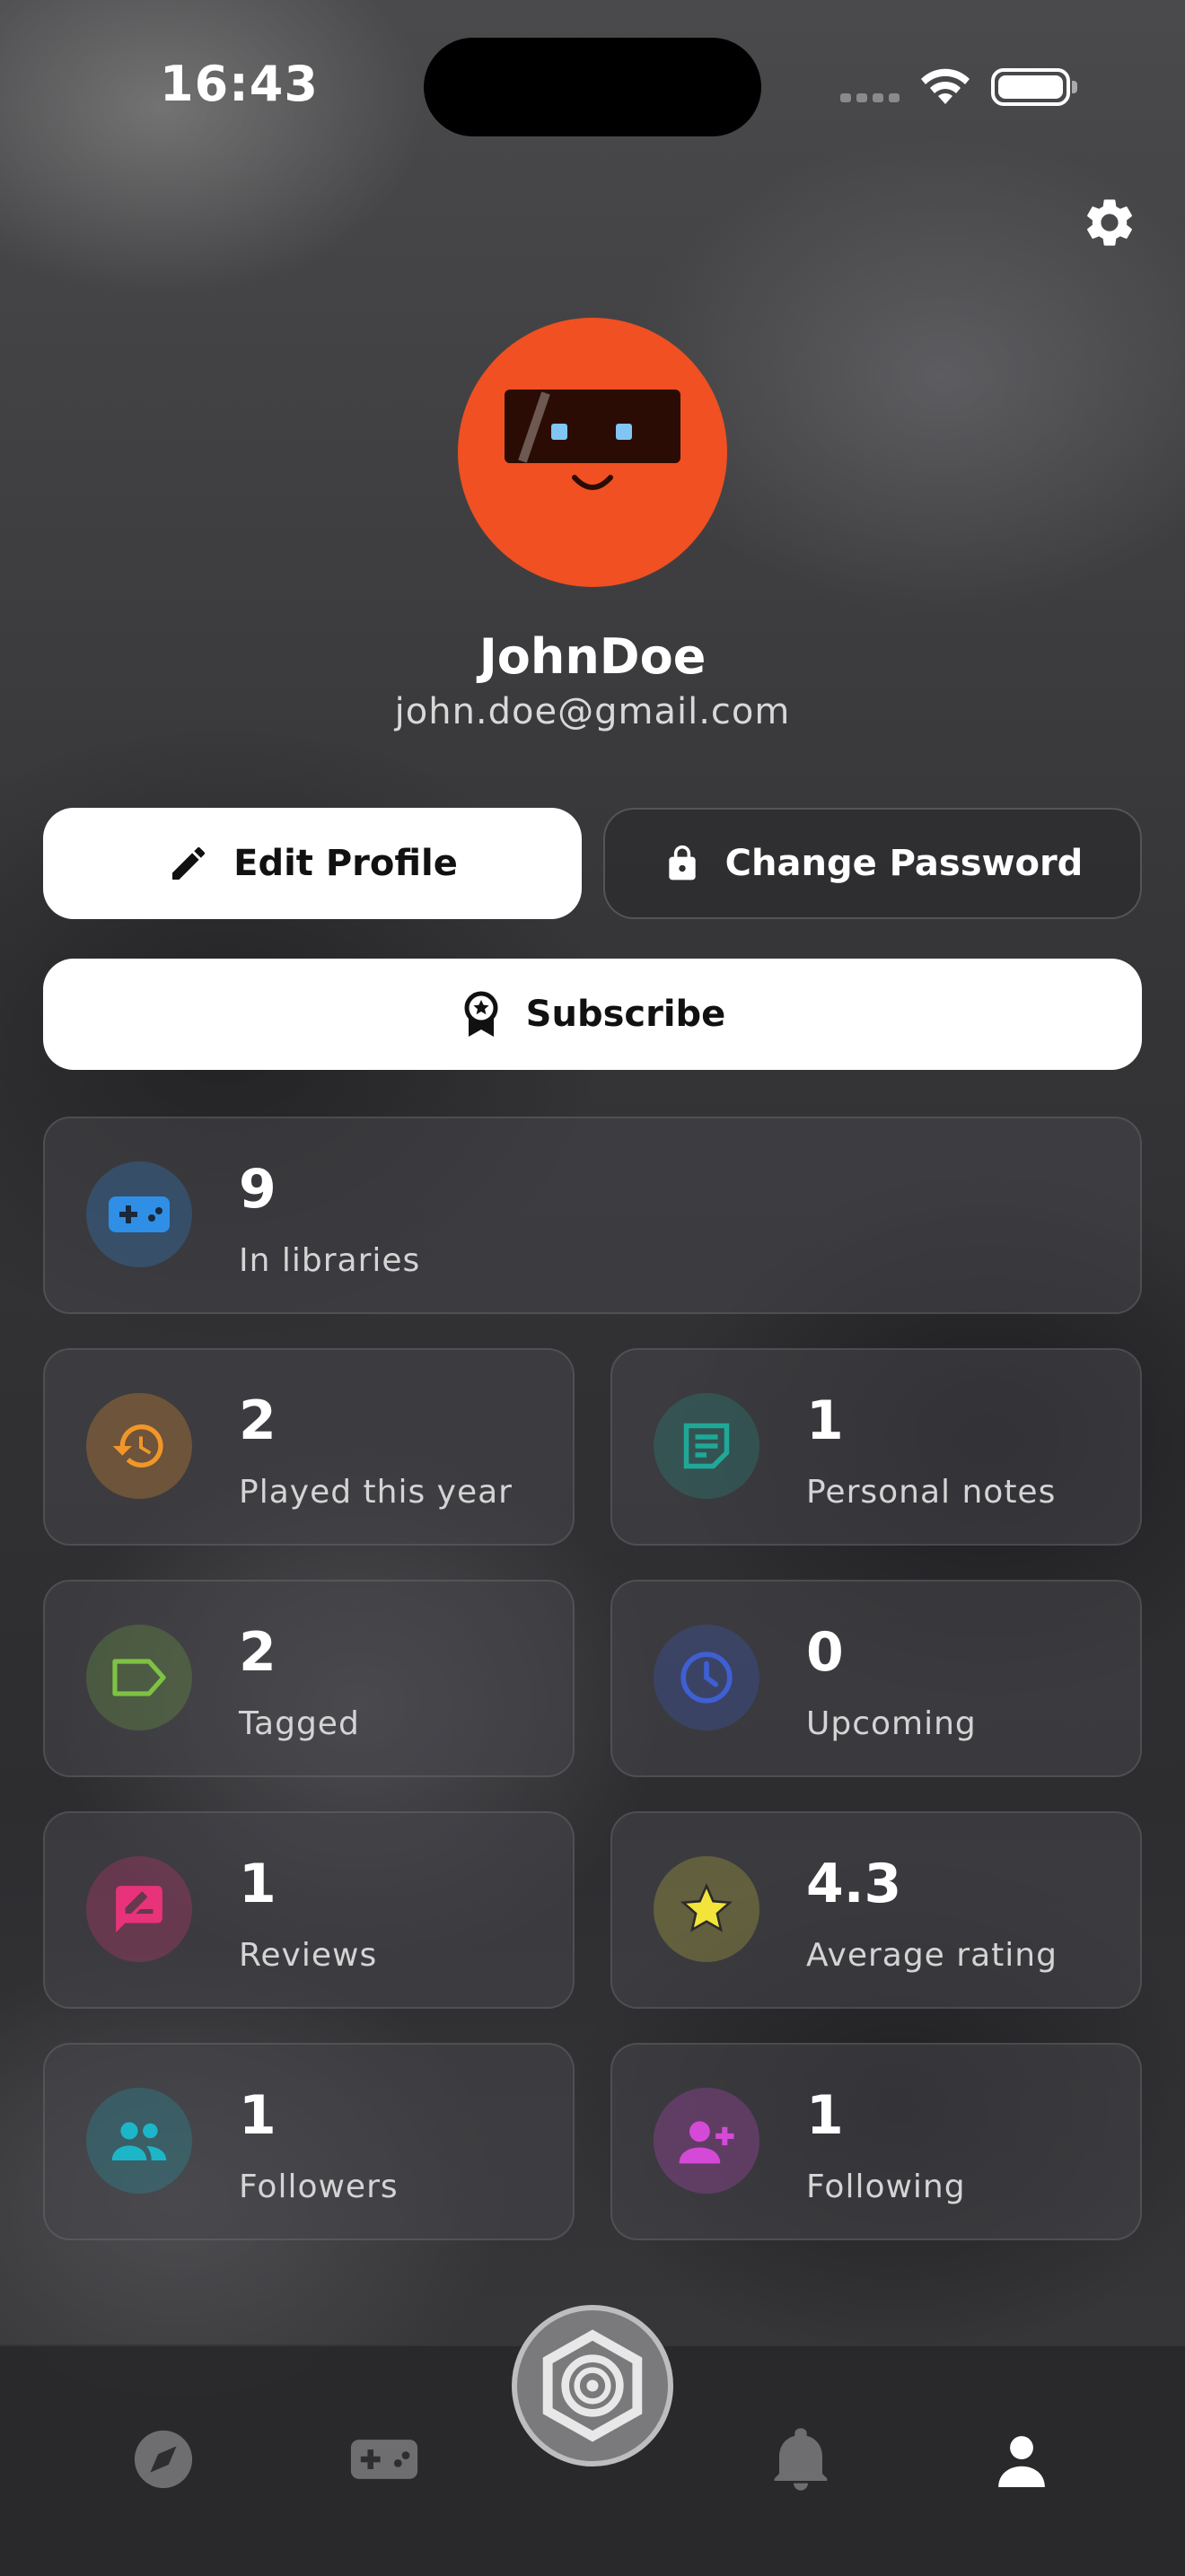 This screenshot has width=1185, height=2576. What do you see at coordinates (682, 863) in the screenshot?
I see `lock-icon` at bounding box center [682, 863].